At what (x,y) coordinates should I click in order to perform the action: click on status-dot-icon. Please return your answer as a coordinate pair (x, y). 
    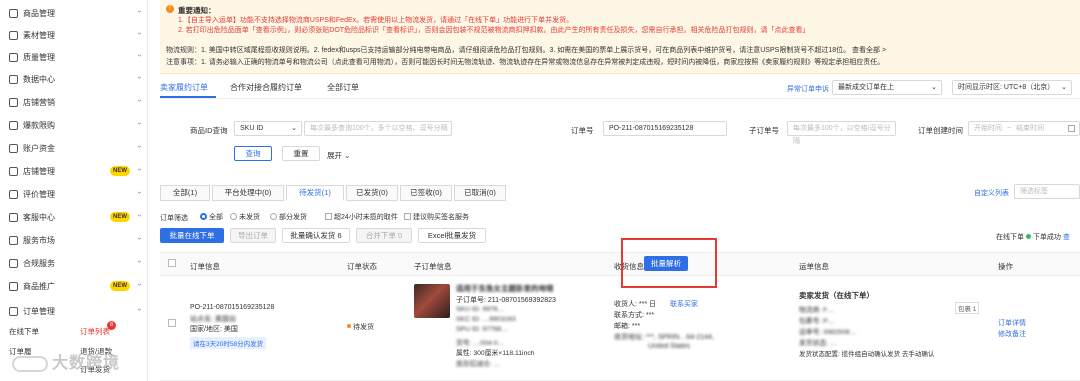
    Looking at the image, I should click on (349, 326).